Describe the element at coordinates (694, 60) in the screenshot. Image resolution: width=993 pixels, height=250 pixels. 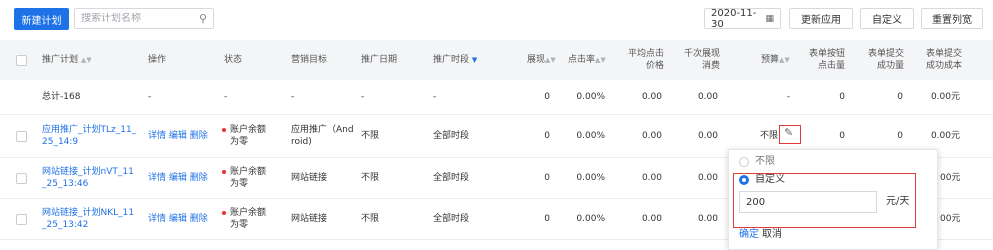
I see `col-cpm: 千次展现 消费` at that location.